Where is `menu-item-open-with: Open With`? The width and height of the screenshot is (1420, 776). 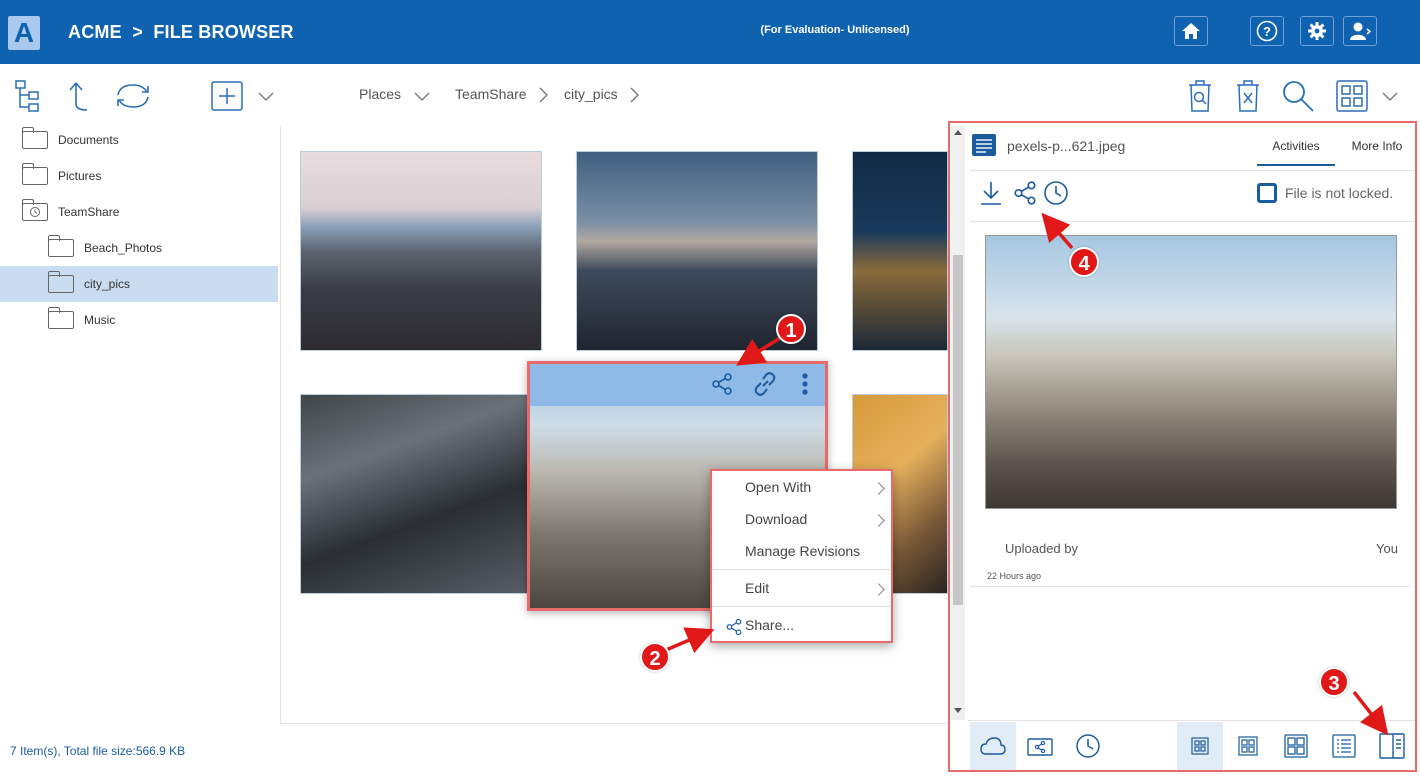
menu-item-open-with: Open With is located at coordinates (801, 487).